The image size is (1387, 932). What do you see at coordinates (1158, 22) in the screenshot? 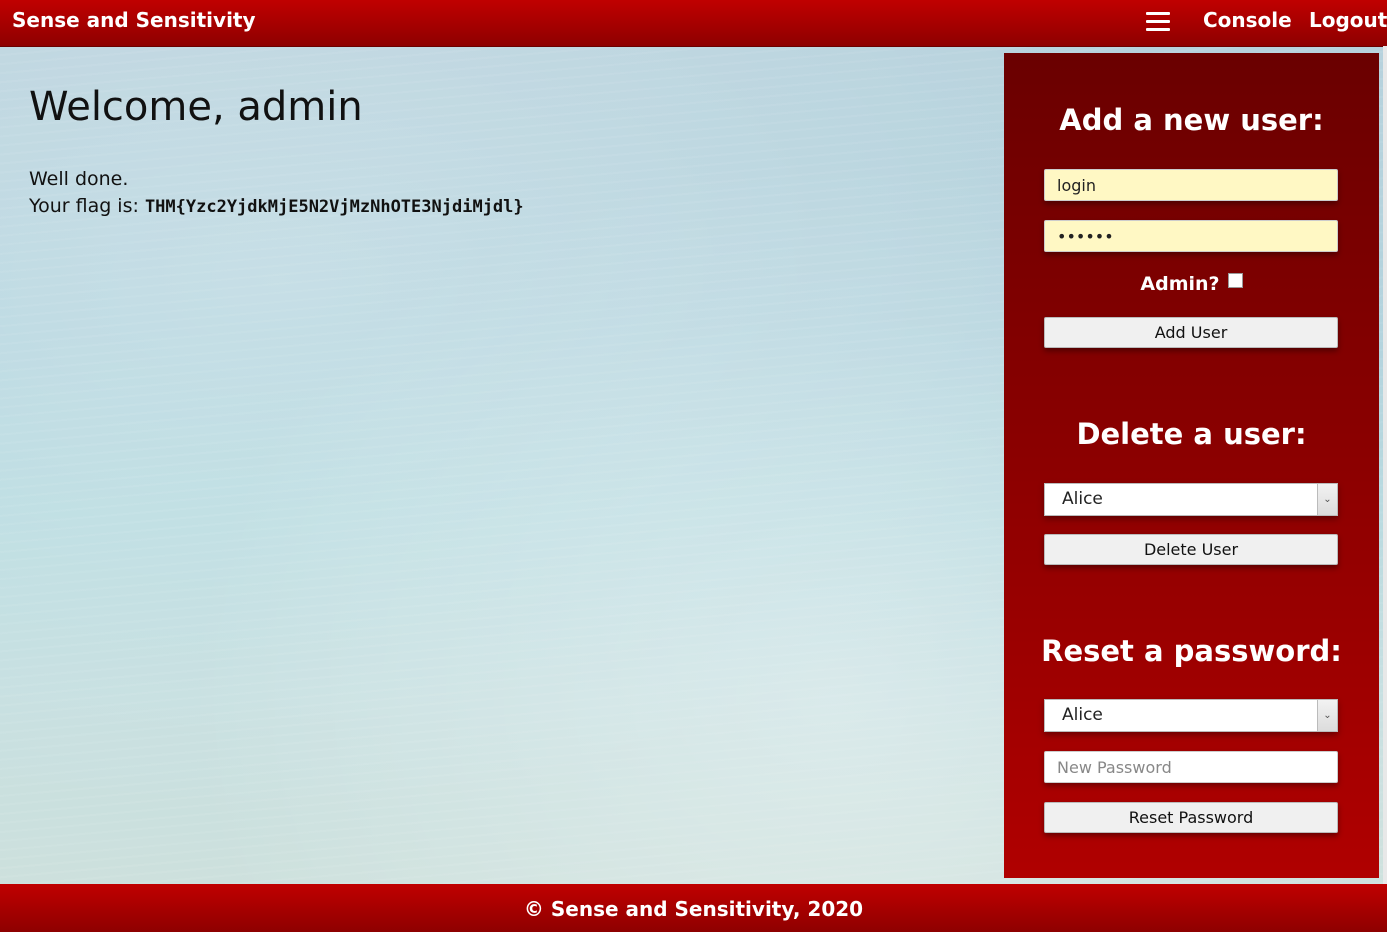
I see `hamburger-menu-icon` at bounding box center [1158, 22].